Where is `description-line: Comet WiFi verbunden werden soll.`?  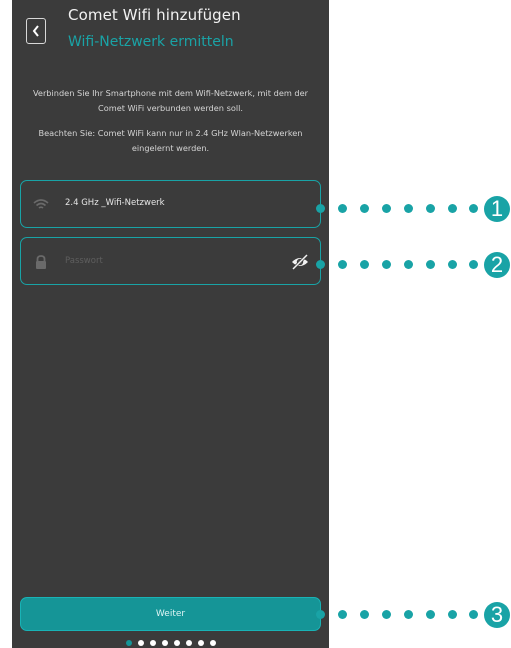 description-line: Comet WiFi verbunden werden soll. is located at coordinates (170, 108).